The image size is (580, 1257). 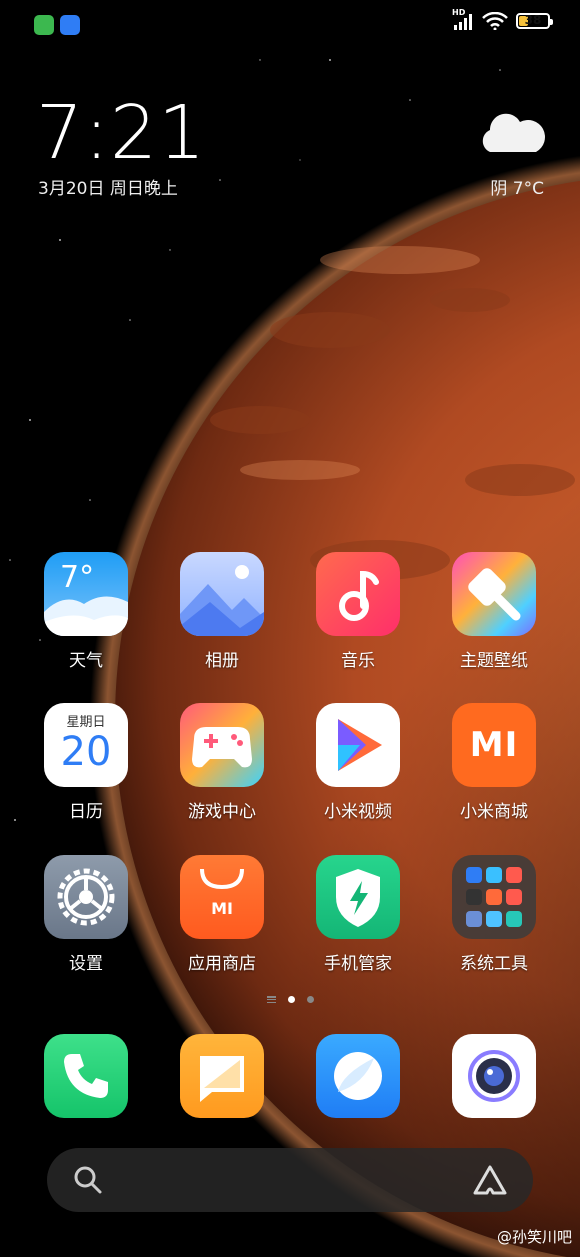 I want to click on calendar-icon: 星期日 20, so click(x=86, y=745).